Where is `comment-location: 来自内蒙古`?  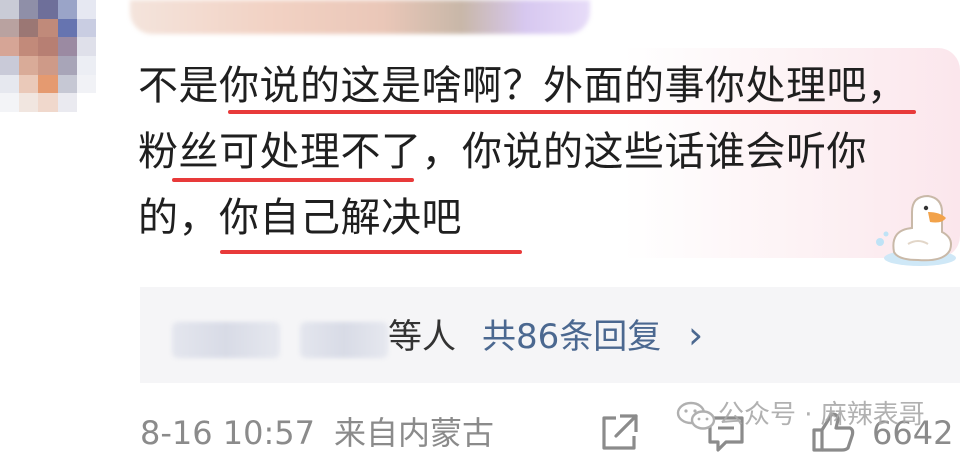 comment-location: 来自内蒙古 is located at coordinates (414, 433).